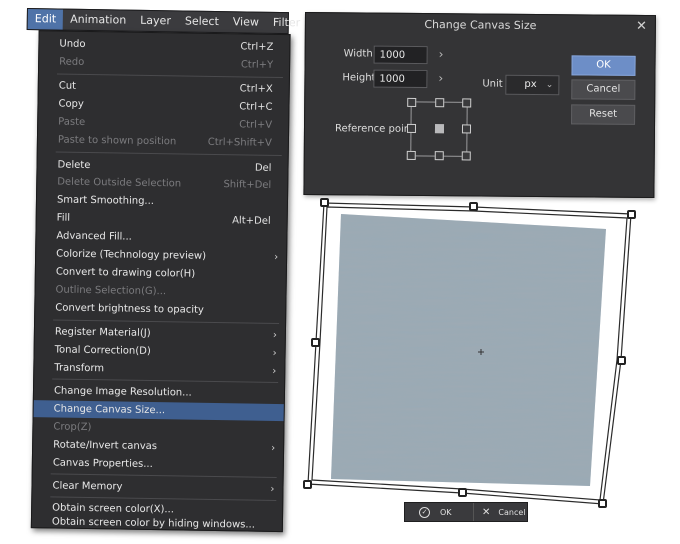  What do you see at coordinates (72, 62) in the screenshot?
I see `menu-item-label: Redo` at bounding box center [72, 62].